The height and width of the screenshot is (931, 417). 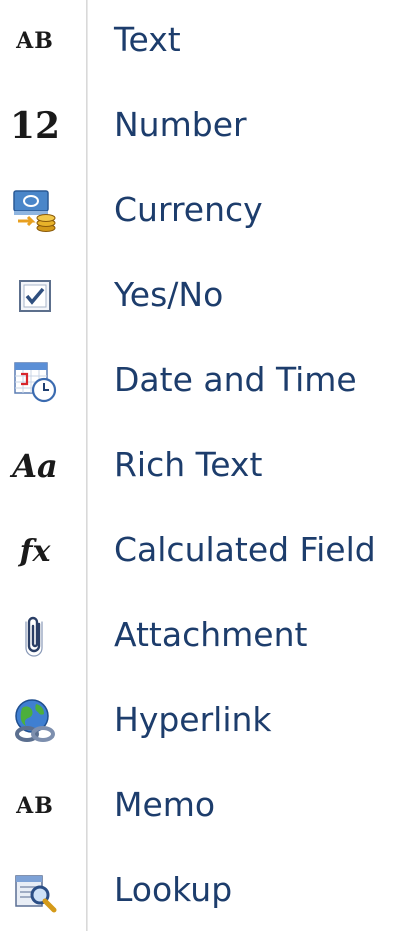 I want to click on menu-item-label: Attachment, so click(x=211, y=634).